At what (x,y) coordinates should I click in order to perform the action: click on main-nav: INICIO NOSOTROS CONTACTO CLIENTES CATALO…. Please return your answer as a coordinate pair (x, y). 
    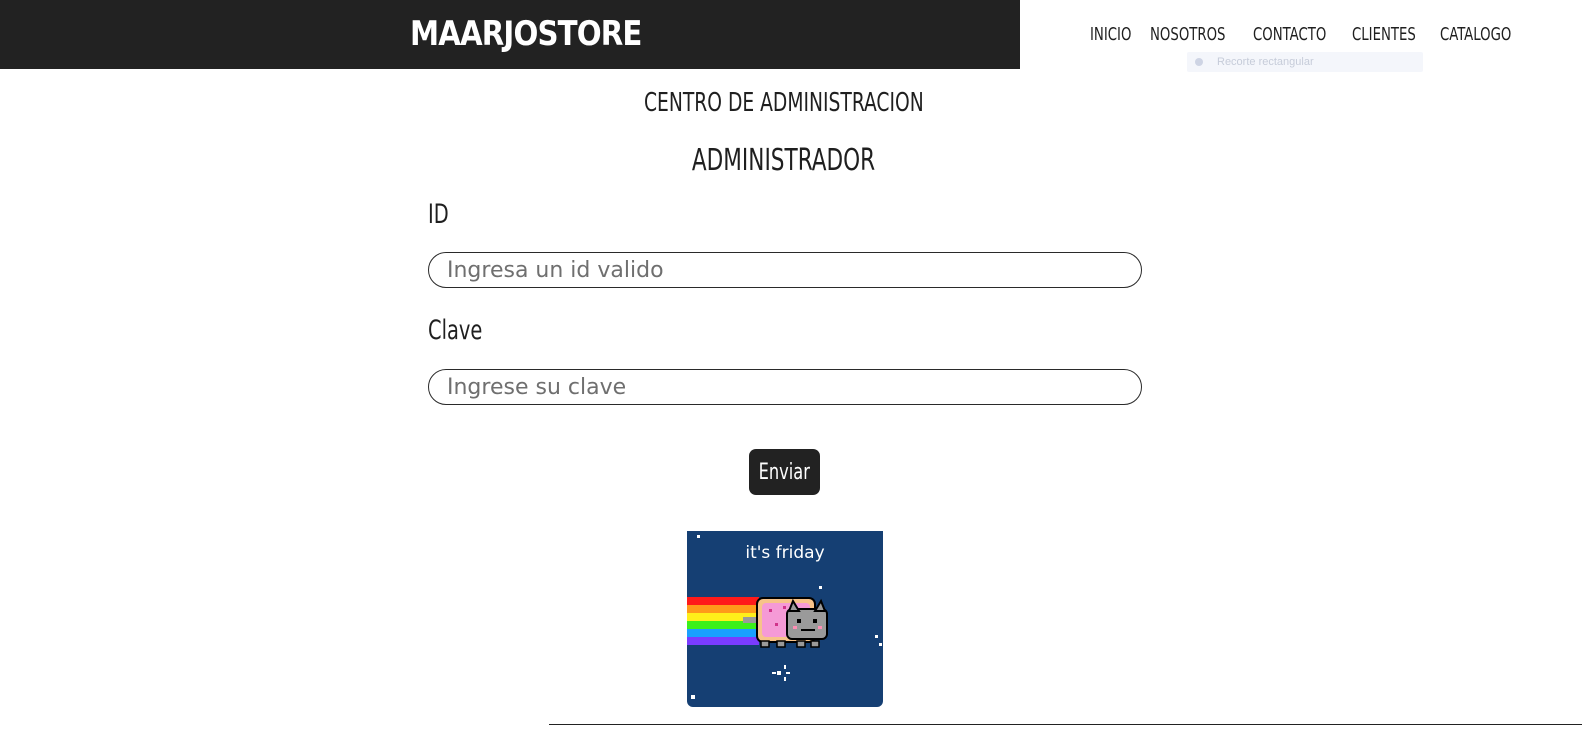
    Looking at the image, I should click on (1301, 34).